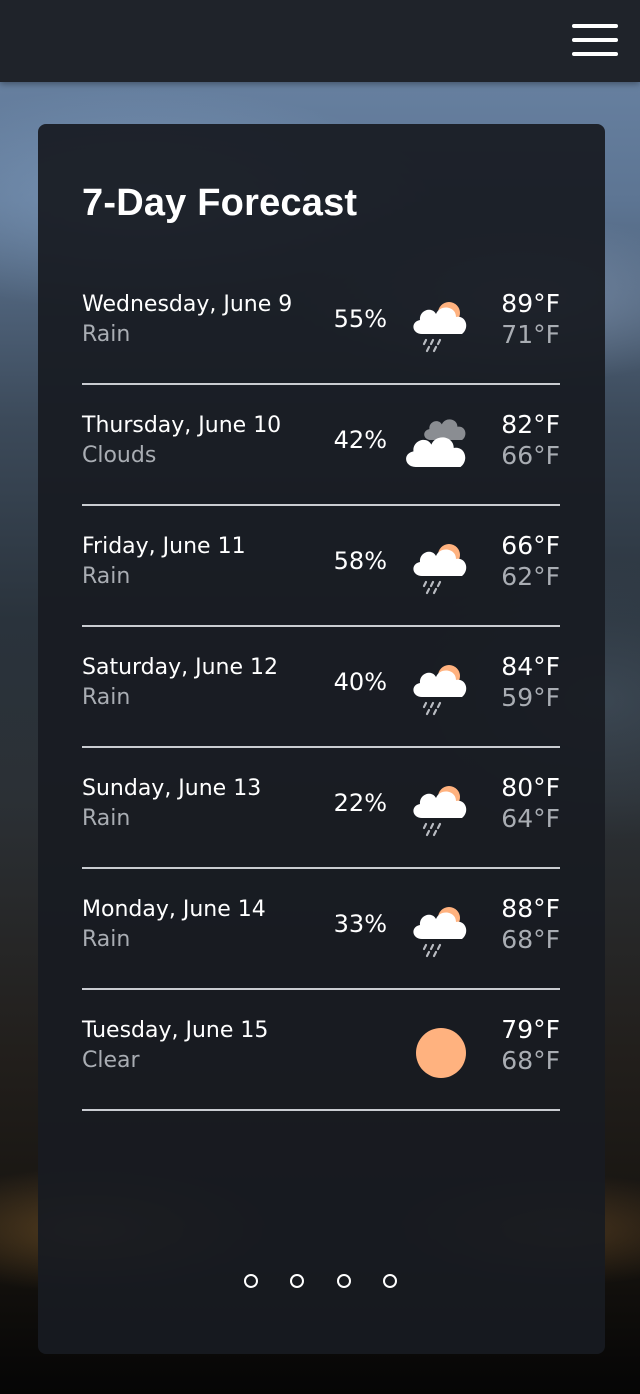 The image size is (640, 1394). Describe the element at coordinates (164, 546) in the screenshot. I see `forecast-day: Friday, June 11` at that location.